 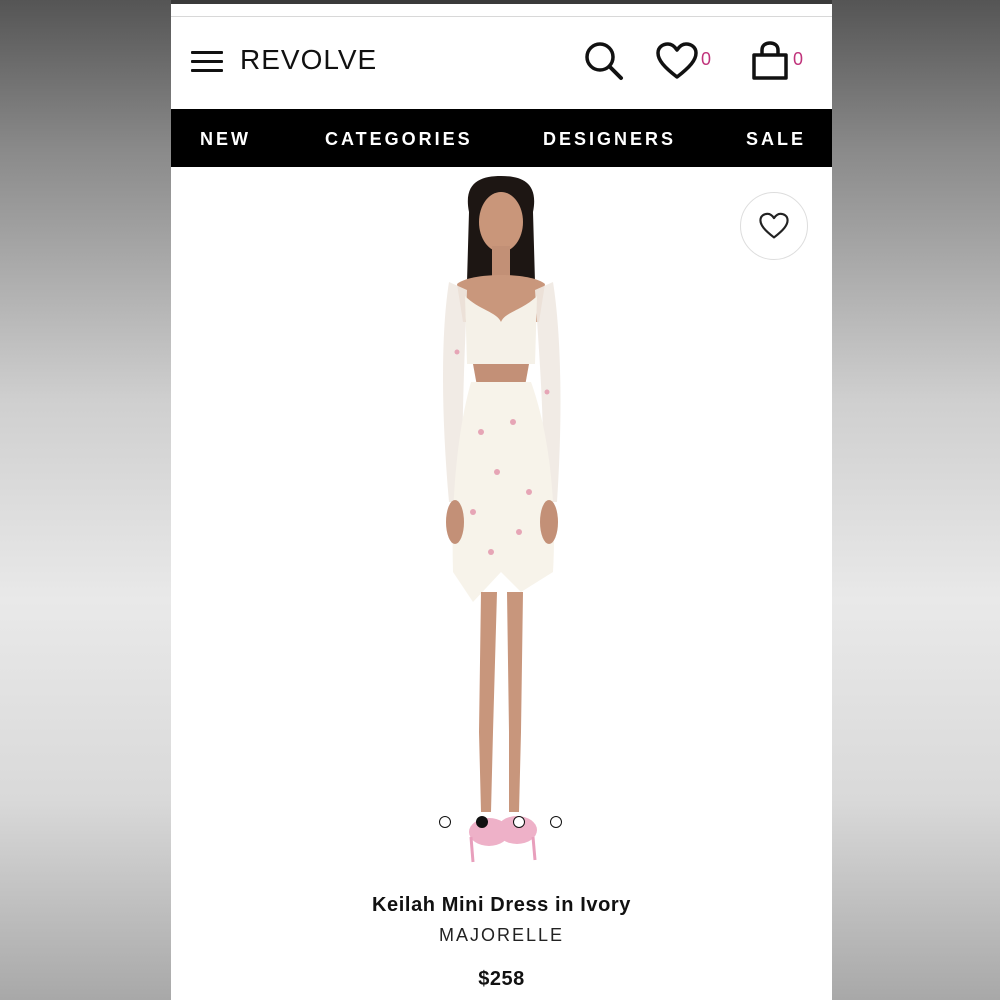 What do you see at coordinates (706, 59) in the screenshot?
I see `wishlist-count: 0` at bounding box center [706, 59].